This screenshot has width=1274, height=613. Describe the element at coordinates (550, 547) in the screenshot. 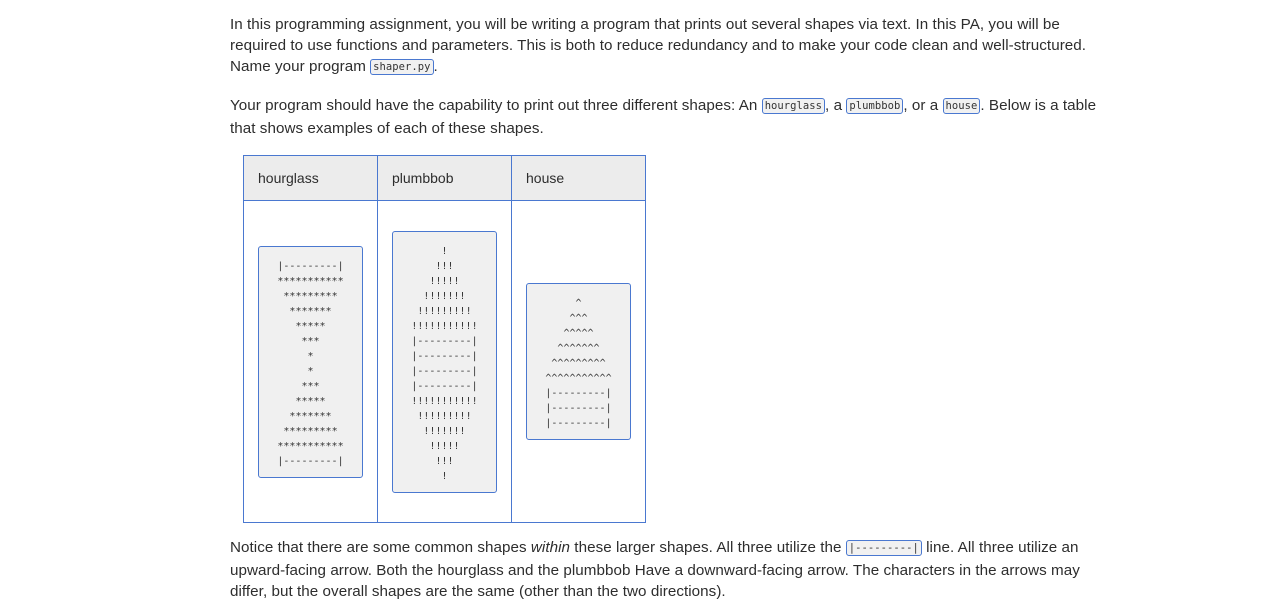

I see `emphasis: within` at that location.